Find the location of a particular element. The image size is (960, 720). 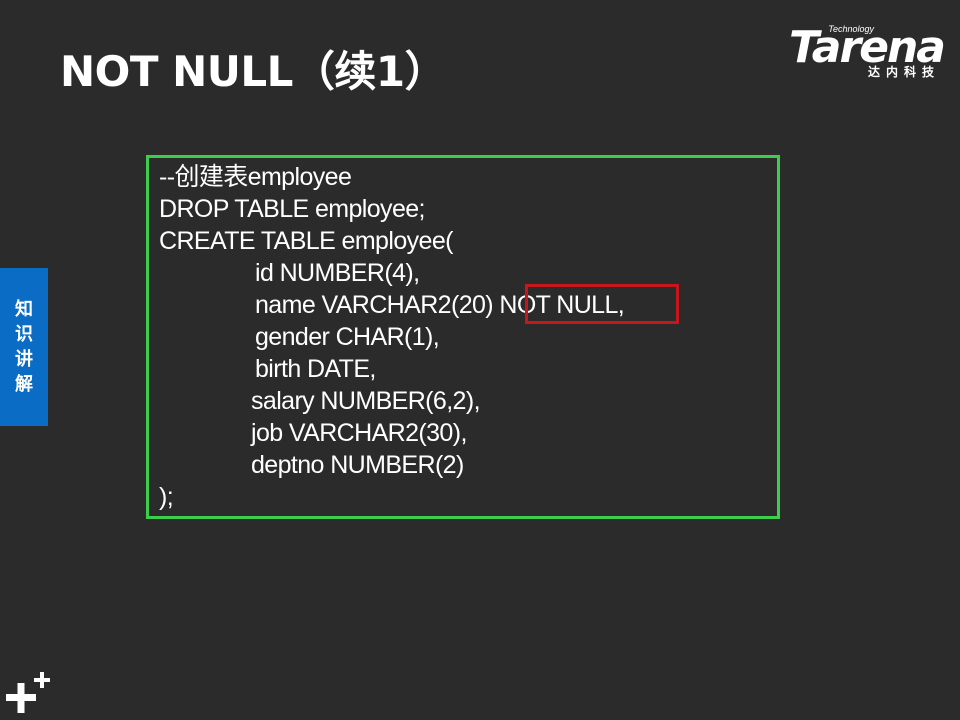

logo-chinese: 达内科技 is located at coordinates (903, 72).